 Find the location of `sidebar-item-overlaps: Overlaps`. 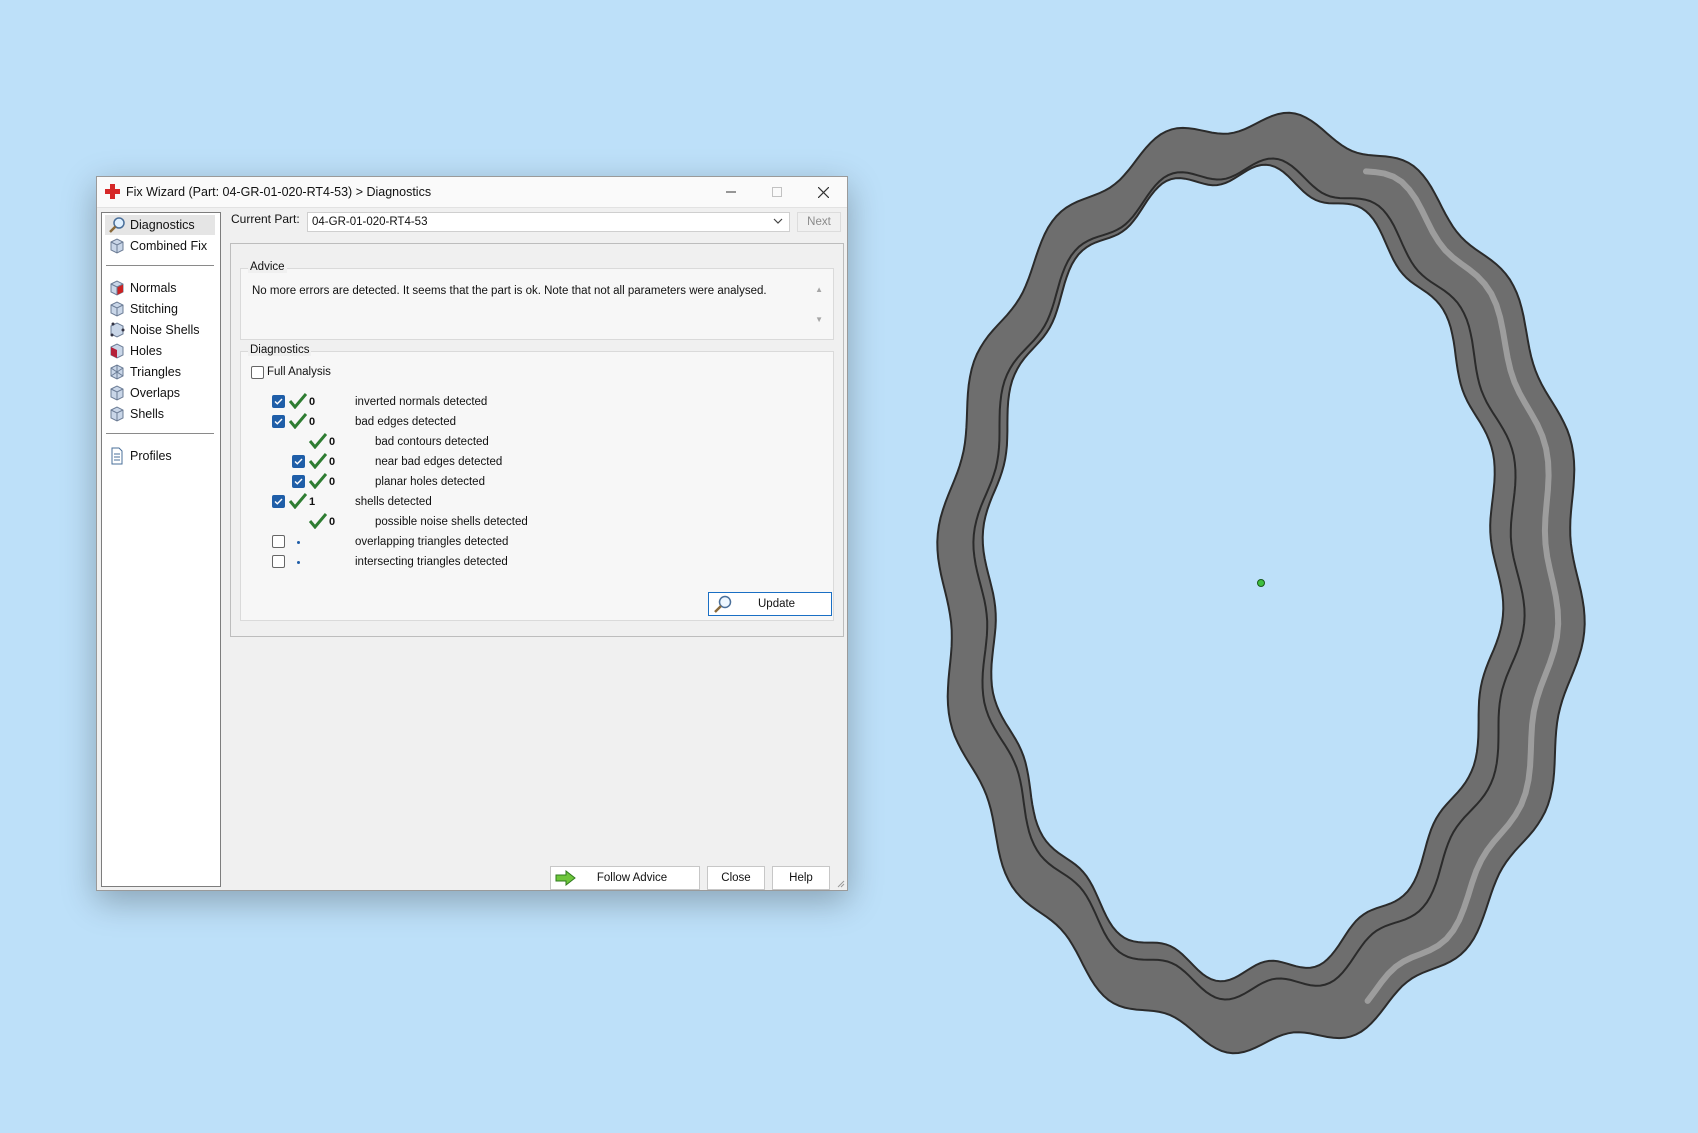

sidebar-item-overlaps: Overlaps is located at coordinates (160, 393).